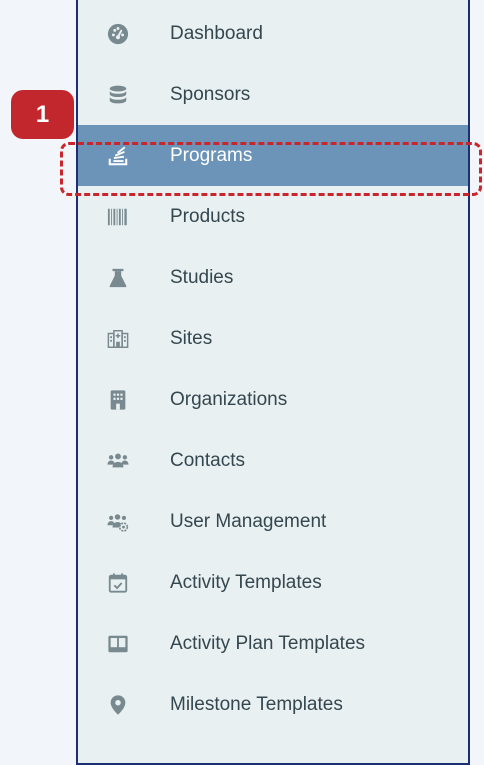 The height and width of the screenshot is (765, 484). Describe the element at coordinates (118, 339) in the screenshot. I see `hospital-building-icon` at that location.